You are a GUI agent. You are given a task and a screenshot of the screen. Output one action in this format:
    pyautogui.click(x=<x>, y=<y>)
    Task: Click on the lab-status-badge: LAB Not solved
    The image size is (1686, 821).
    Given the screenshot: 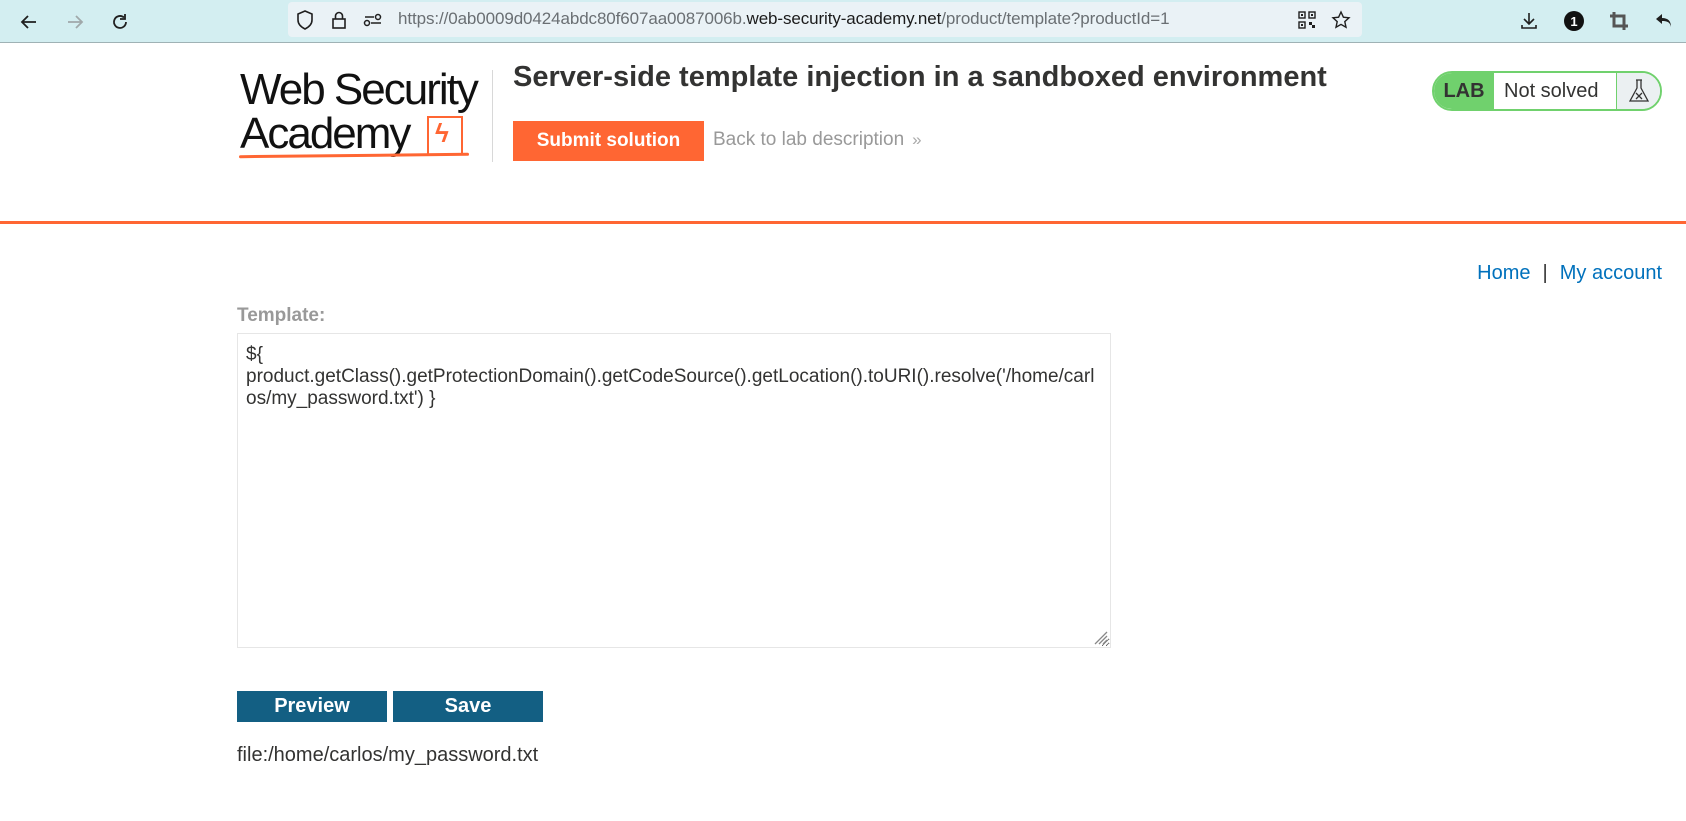 What is the action you would take?
    pyautogui.click(x=1547, y=91)
    